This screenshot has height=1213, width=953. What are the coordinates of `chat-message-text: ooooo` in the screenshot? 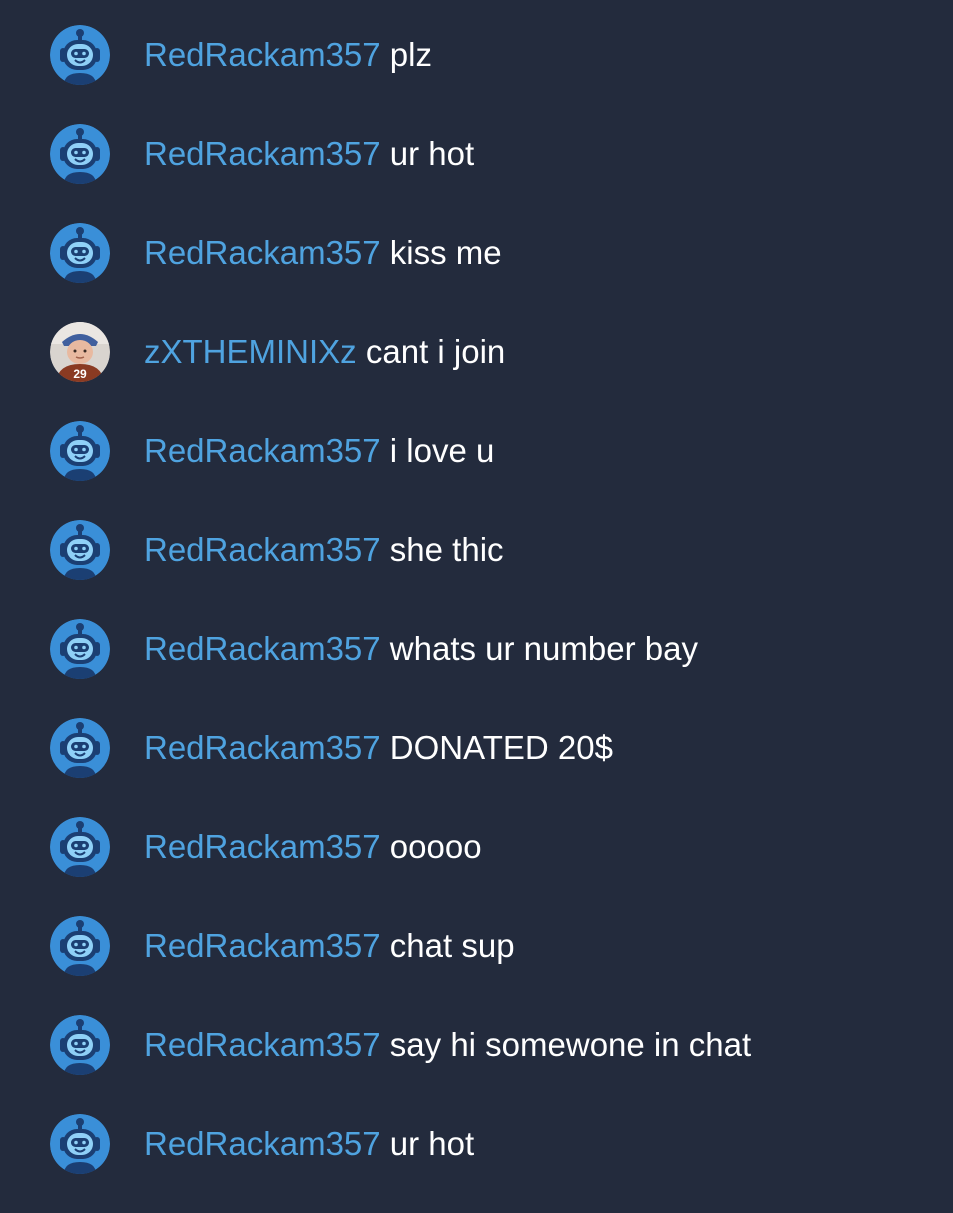 It's located at (435, 846).